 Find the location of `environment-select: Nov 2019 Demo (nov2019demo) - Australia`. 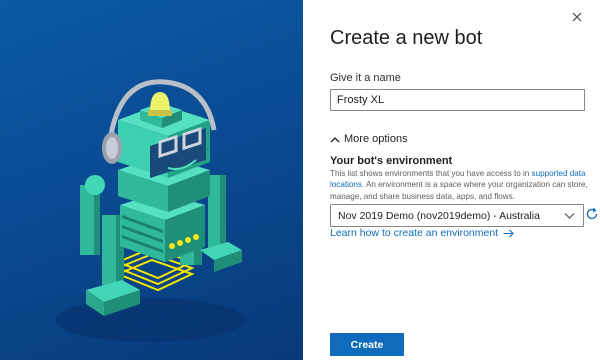

environment-select: Nov 2019 Demo (nov2019demo) - Australia is located at coordinates (457, 215).